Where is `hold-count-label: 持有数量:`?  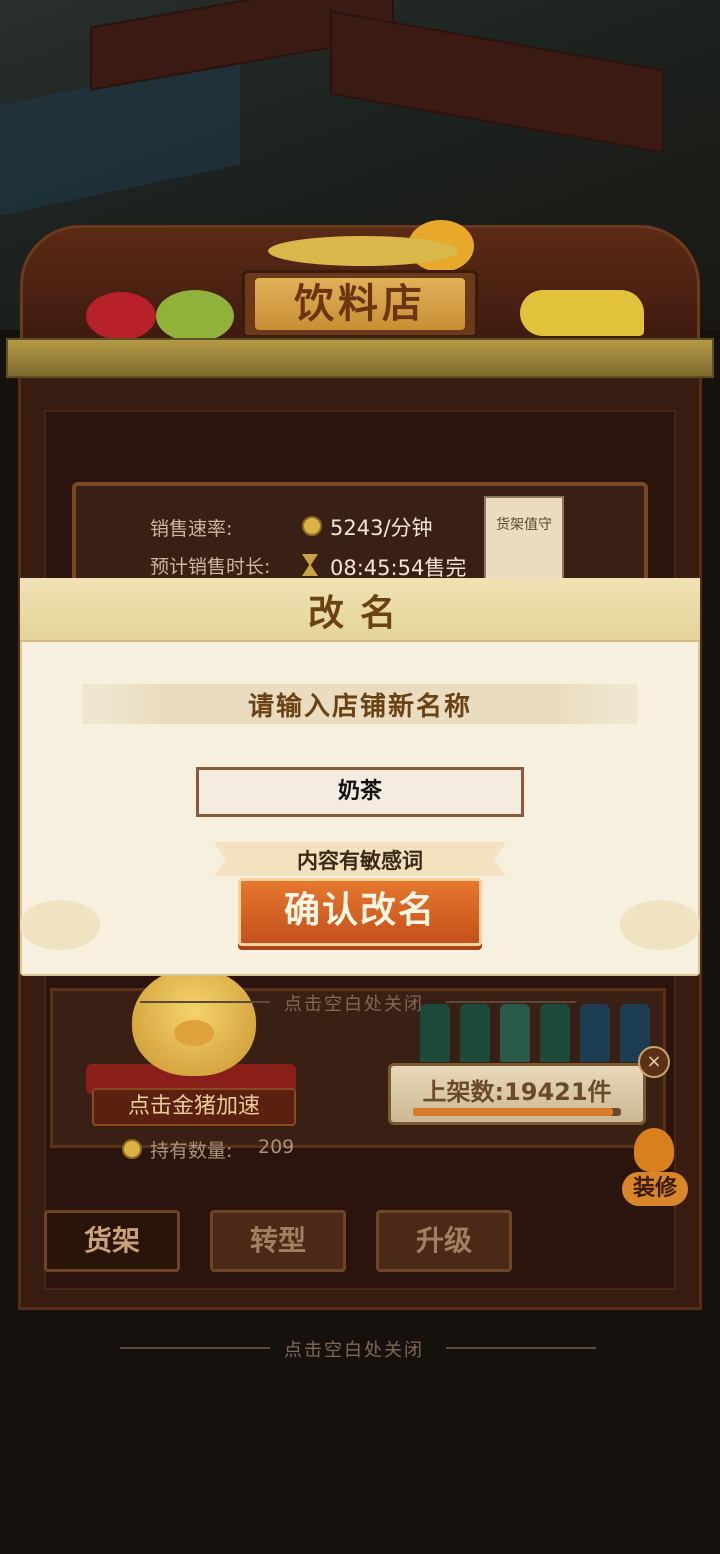
hold-count-label: 持有数量: is located at coordinates (191, 1151).